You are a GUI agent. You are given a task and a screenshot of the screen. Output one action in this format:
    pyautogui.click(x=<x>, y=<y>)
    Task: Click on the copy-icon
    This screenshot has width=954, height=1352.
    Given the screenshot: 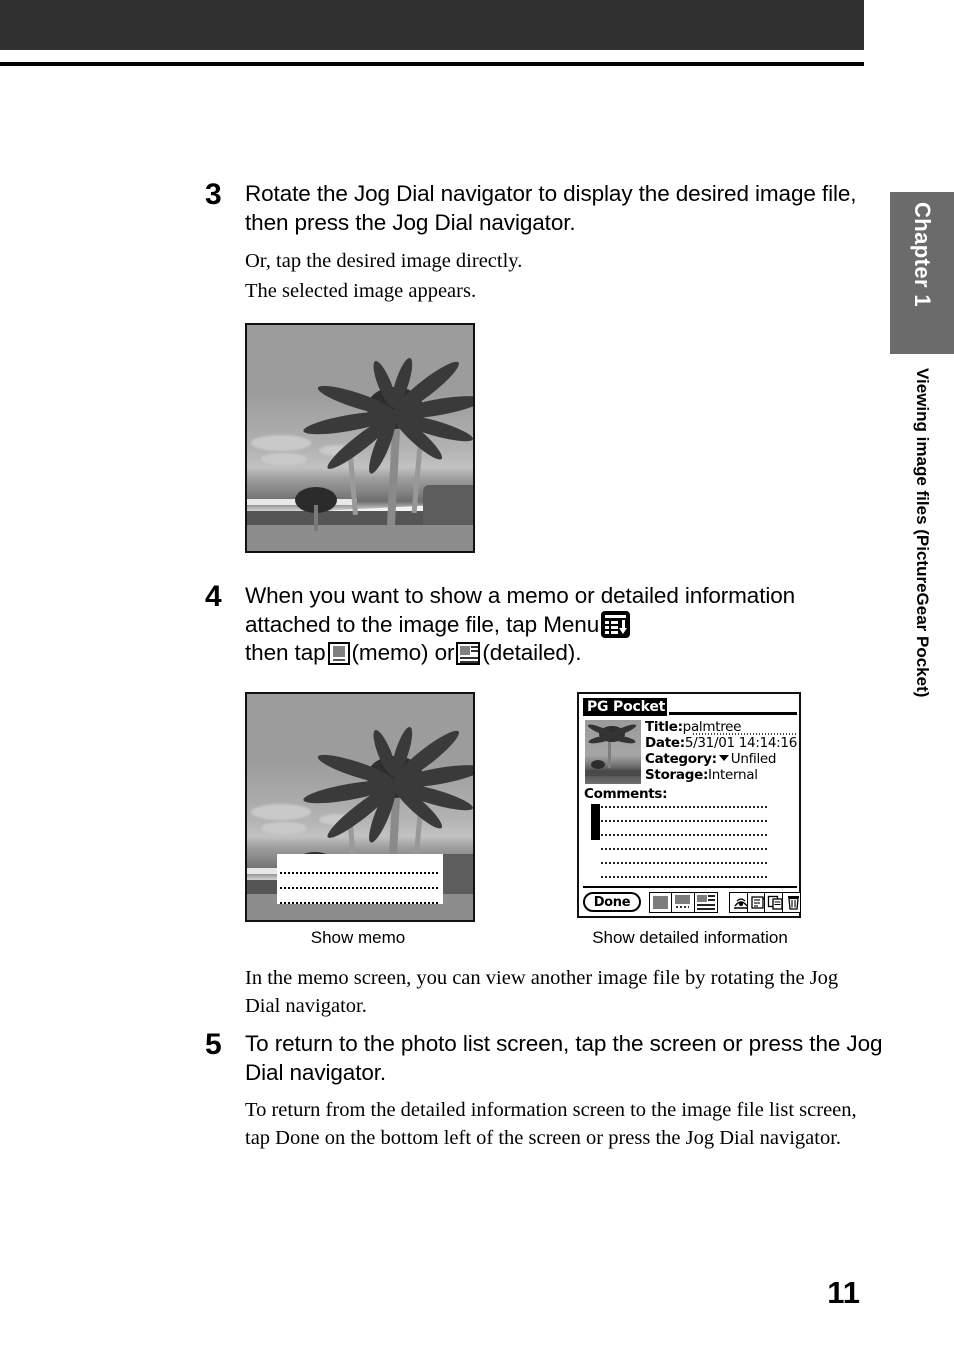 What is the action you would take?
    pyautogui.click(x=774, y=902)
    